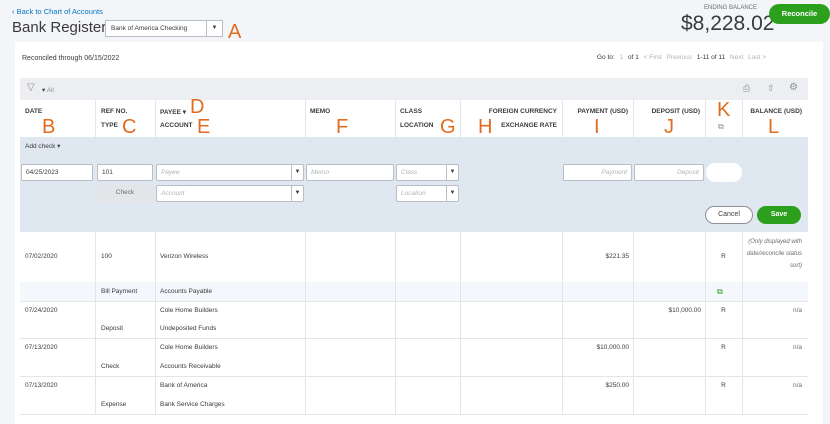 The height and width of the screenshot is (424, 830). What do you see at coordinates (427, 193) in the screenshot?
I see `location-select: Location ▼` at bounding box center [427, 193].